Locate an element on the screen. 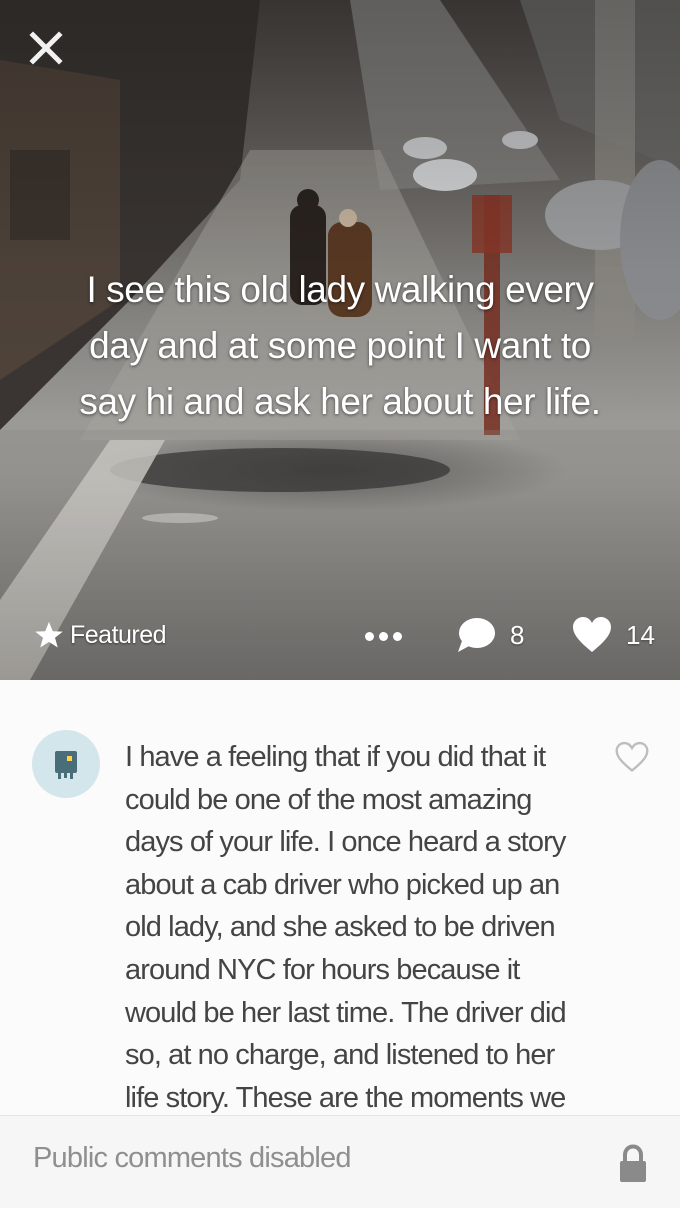 This screenshot has height=1208, width=680. avatar is located at coordinates (66, 764).